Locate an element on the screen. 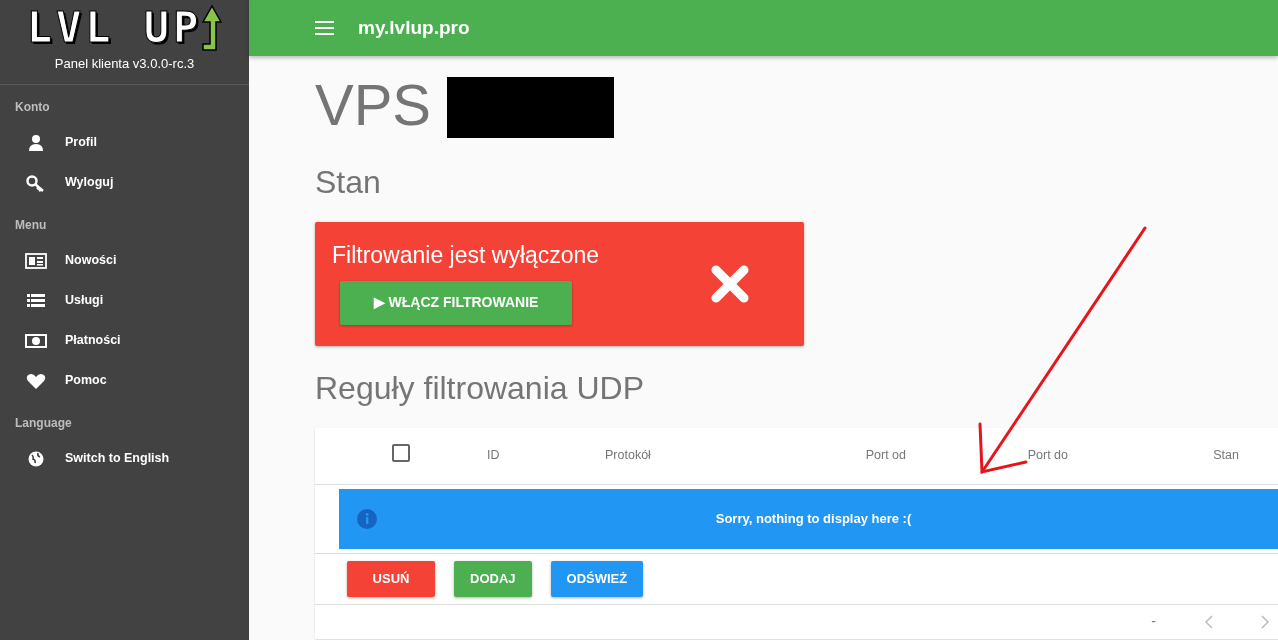 This screenshot has height=640, width=1278. nav-item: Wyloguj is located at coordinates (124, 182).